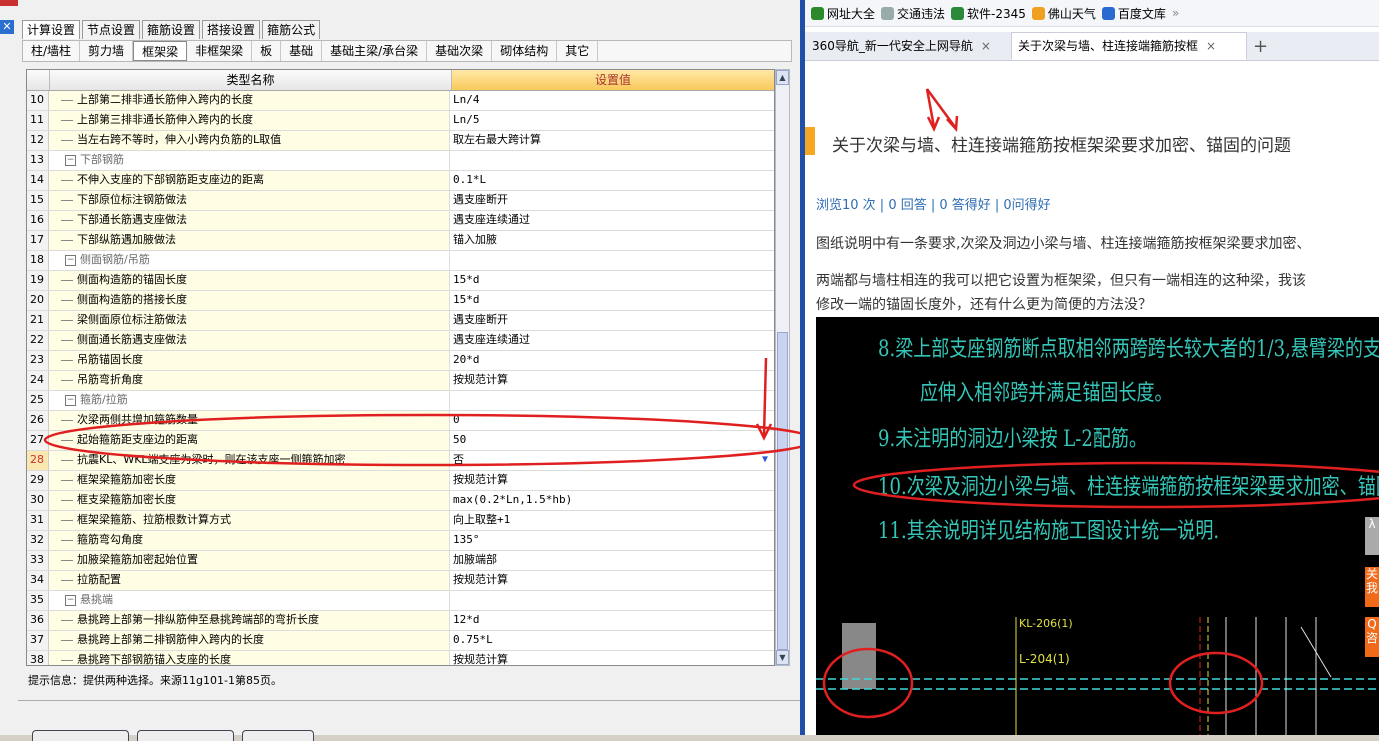  What do you see at coordinates (1260, 47) in the screenshot?
I see `new-tab-icon: +` at bounding box center [1260, 47].